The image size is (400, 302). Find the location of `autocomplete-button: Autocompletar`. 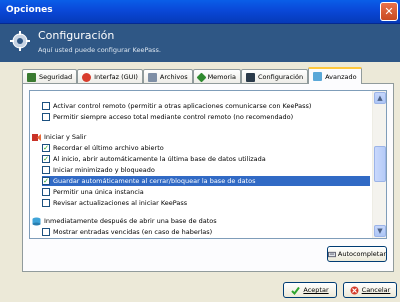

autocomplete-button: Autocompletar is located at coordinates (357, 254).